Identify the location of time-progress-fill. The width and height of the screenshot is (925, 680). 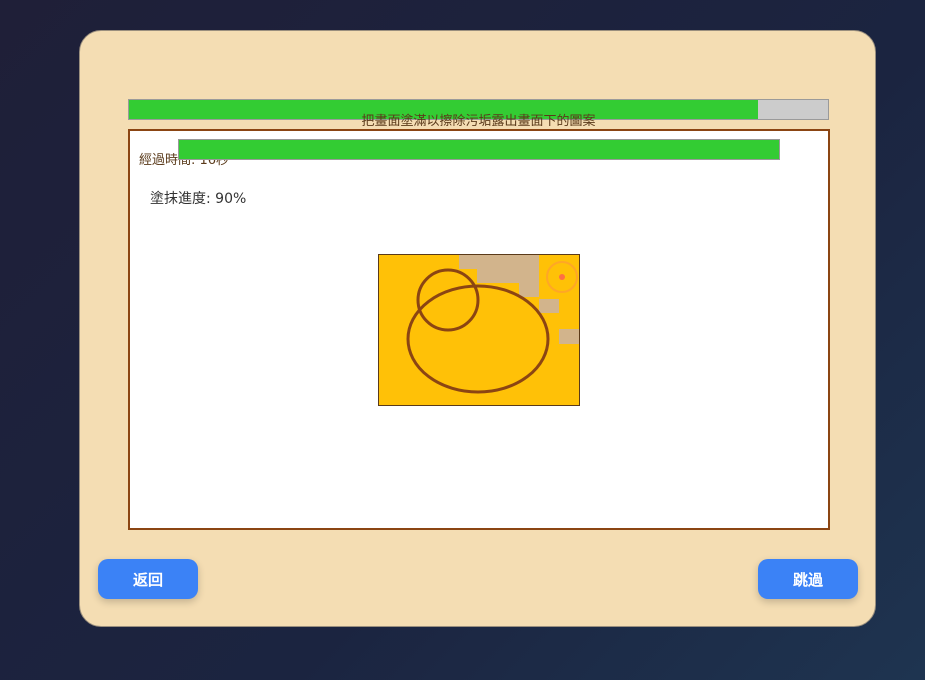
(479, 149).